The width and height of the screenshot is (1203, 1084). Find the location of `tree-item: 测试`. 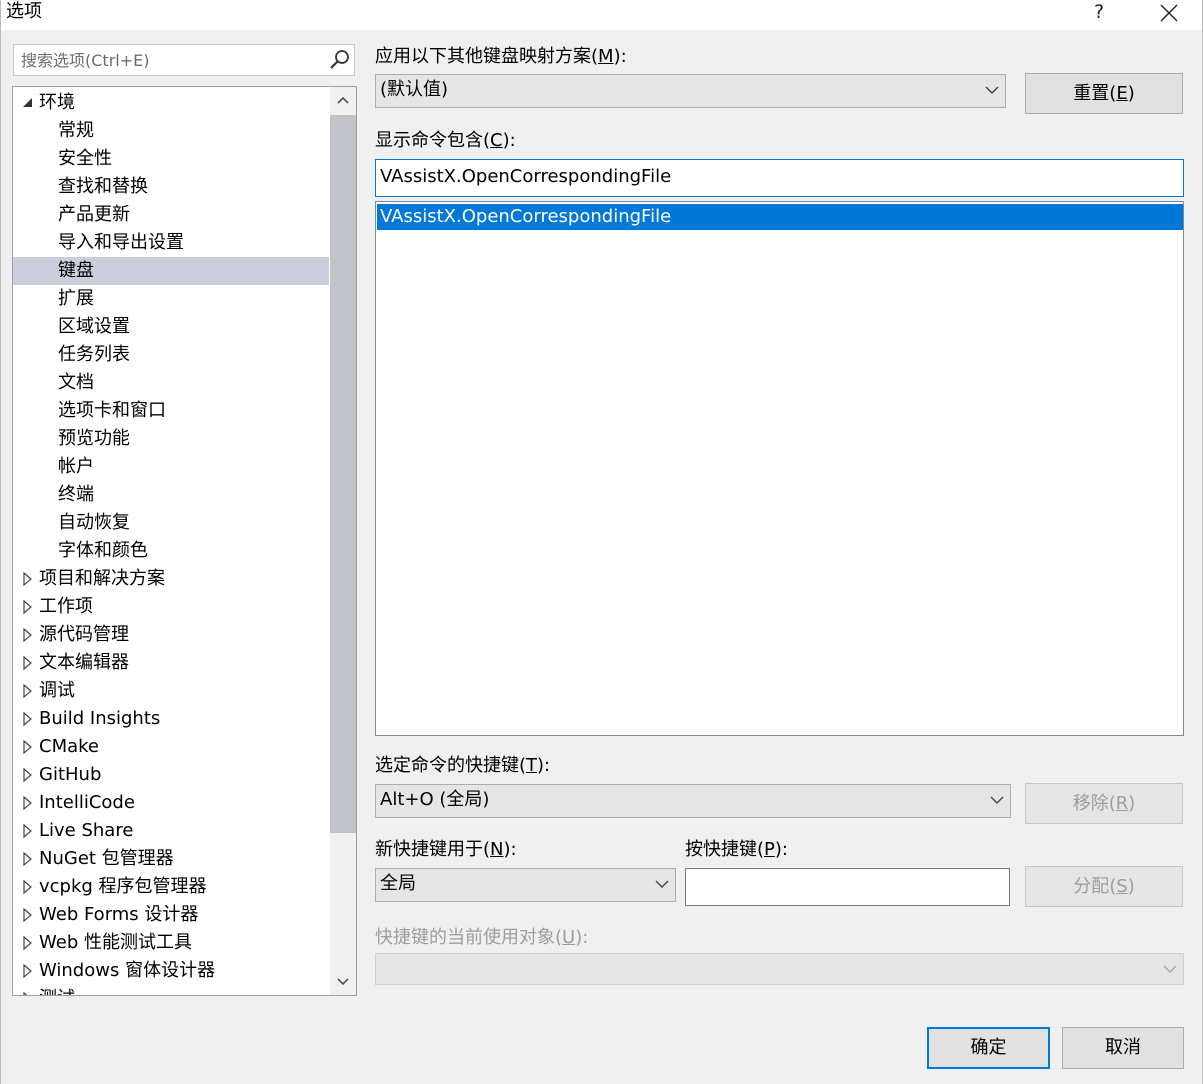

tree-item: 测试 is located at coordinates (171, 990).